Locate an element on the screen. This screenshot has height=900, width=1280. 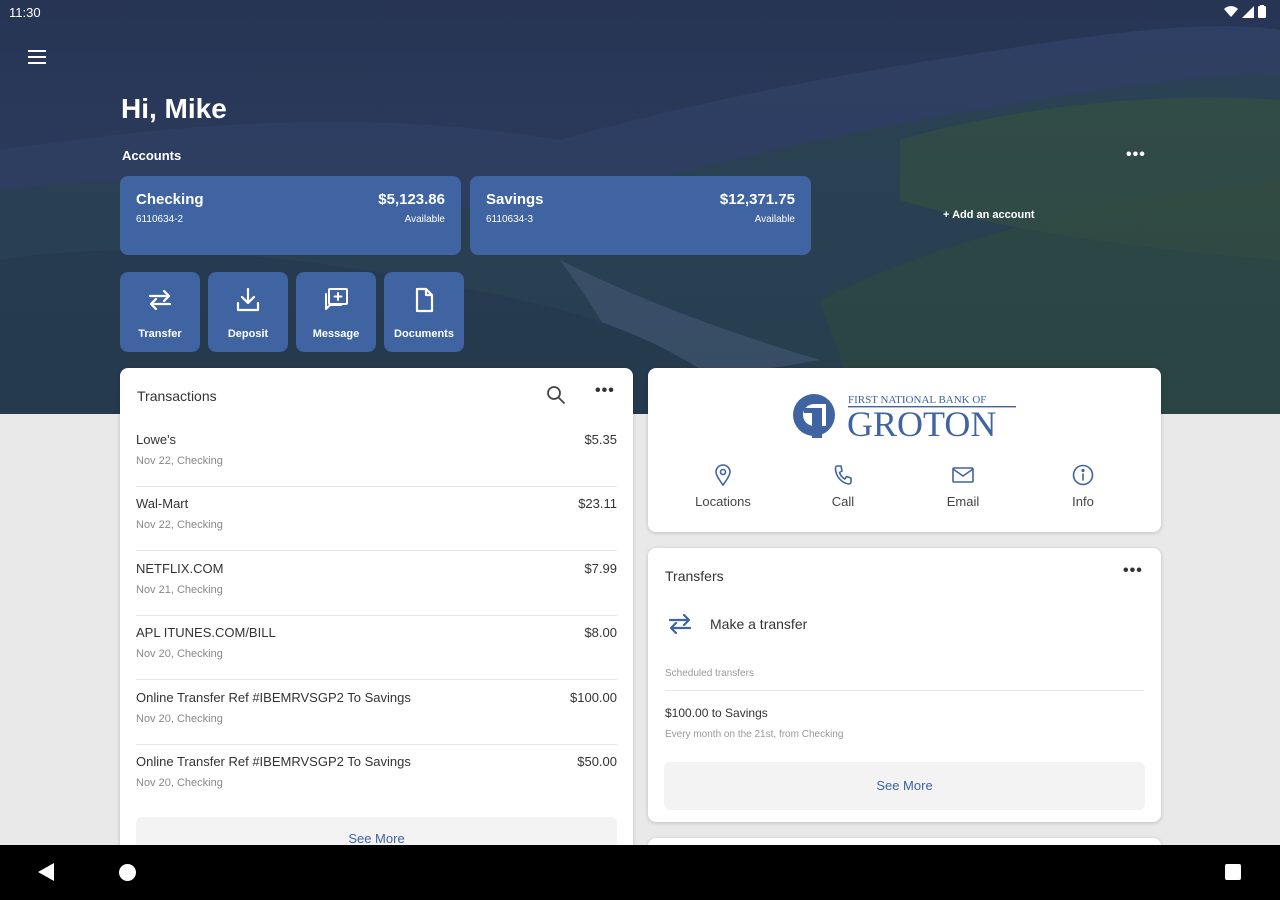
transaction-description: APL ITUNES.COM/BILL is located at coordinates (206, 632).